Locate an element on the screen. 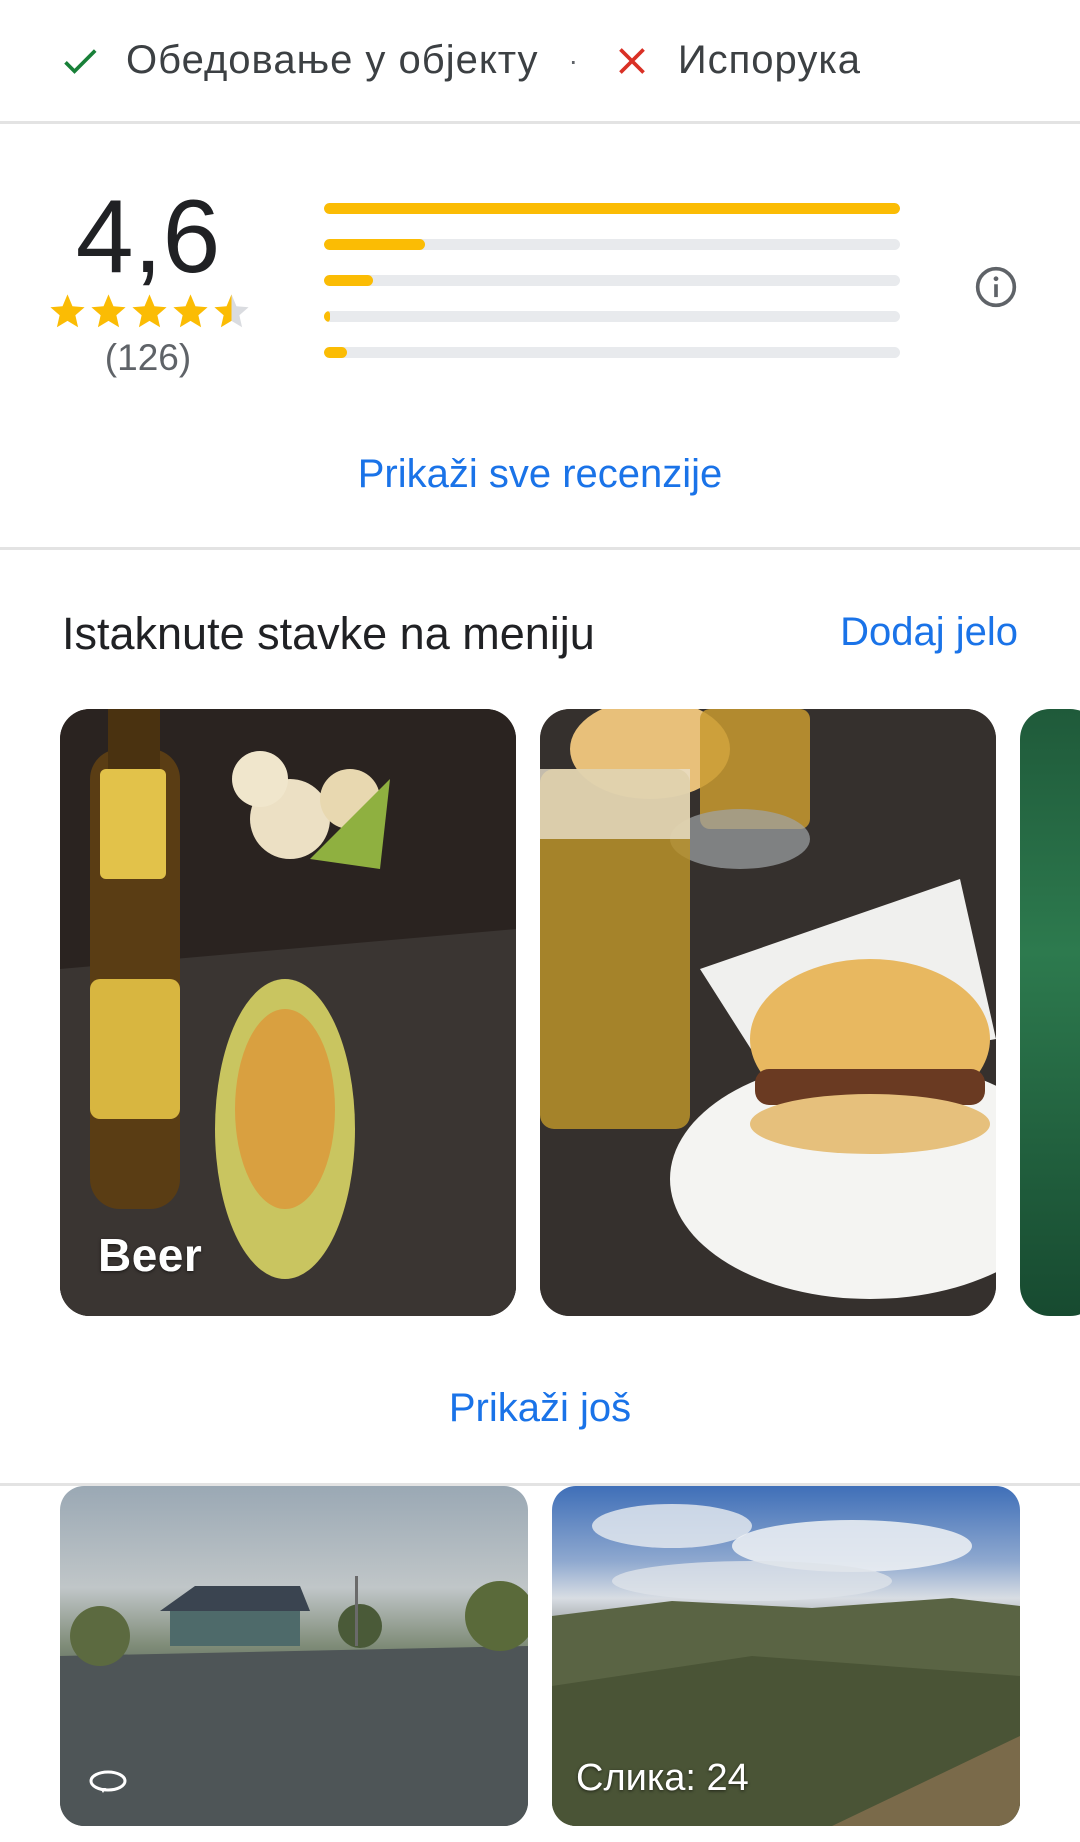 This screenshot has width=1080, height=1842. half-star-icon is located at coordinates (231, 311).